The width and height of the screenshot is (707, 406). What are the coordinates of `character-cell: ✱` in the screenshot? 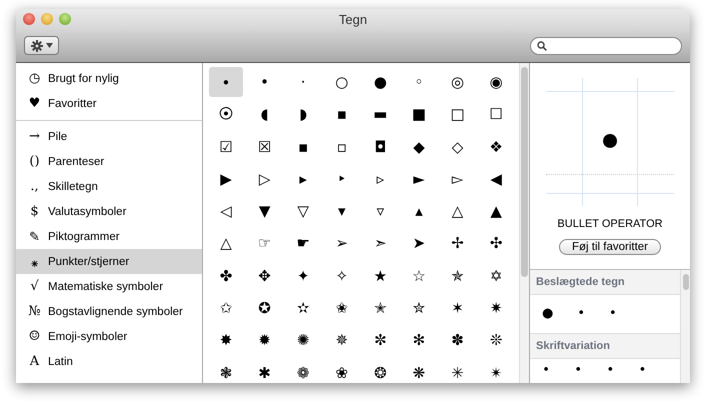 It's located at (265, 370).